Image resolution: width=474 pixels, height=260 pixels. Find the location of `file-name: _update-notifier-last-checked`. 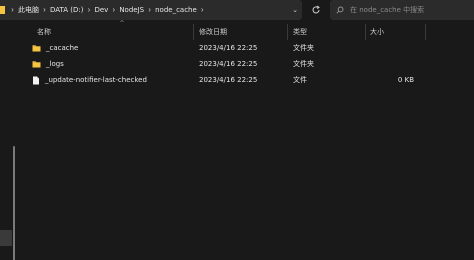

file-name: _update-notifier-last-checked is located at coordinates (96, 80).